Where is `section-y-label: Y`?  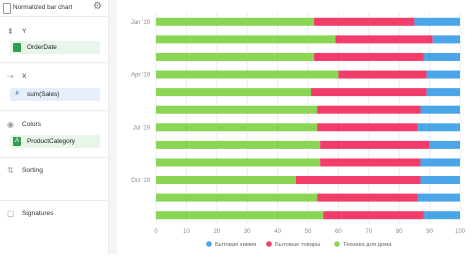 section-y-label: Y is located at coordinates (24, 31).